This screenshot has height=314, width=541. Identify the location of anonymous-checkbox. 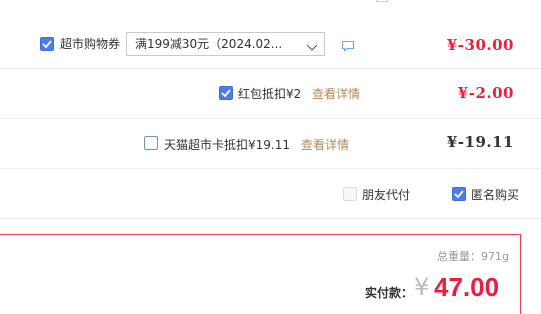
(459, 194).